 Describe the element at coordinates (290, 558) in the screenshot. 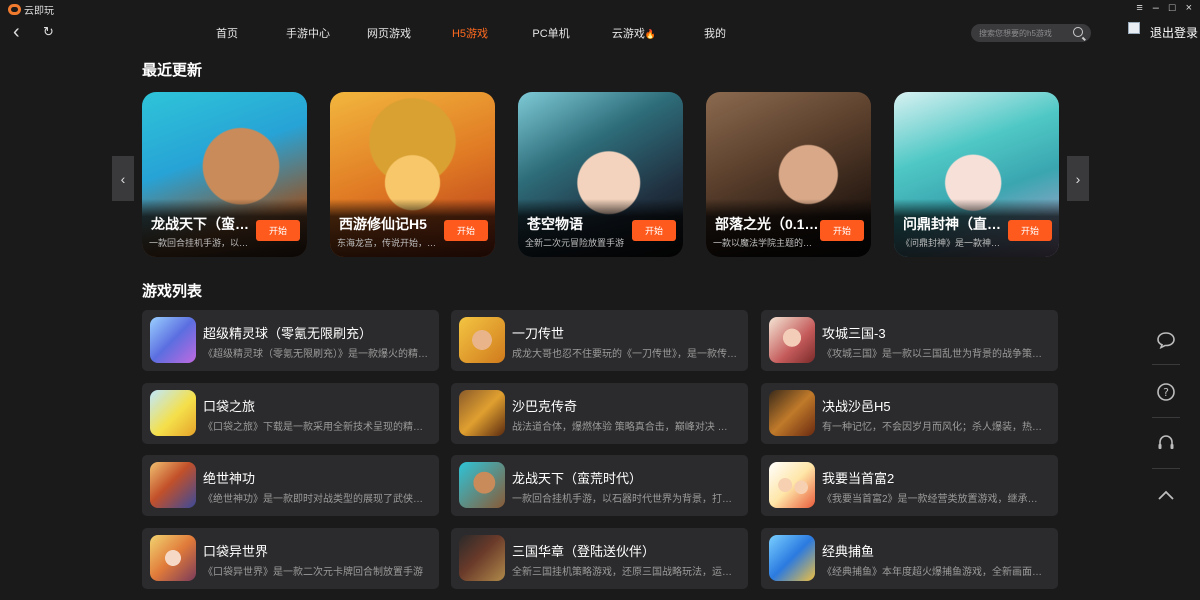

I see `list-item: 口袋异世界 《口袋异世界》是一款二次元卡牌回合制放置手游` at that location.